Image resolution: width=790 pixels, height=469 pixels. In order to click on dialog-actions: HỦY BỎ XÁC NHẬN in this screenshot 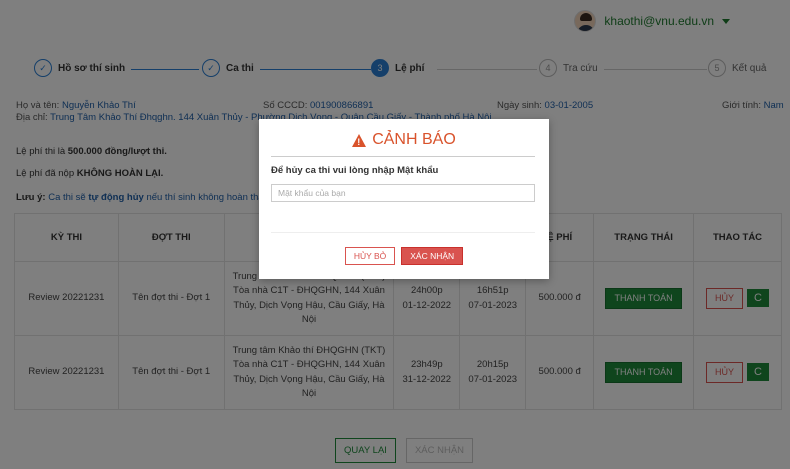, I will do `click(404, 256)`.